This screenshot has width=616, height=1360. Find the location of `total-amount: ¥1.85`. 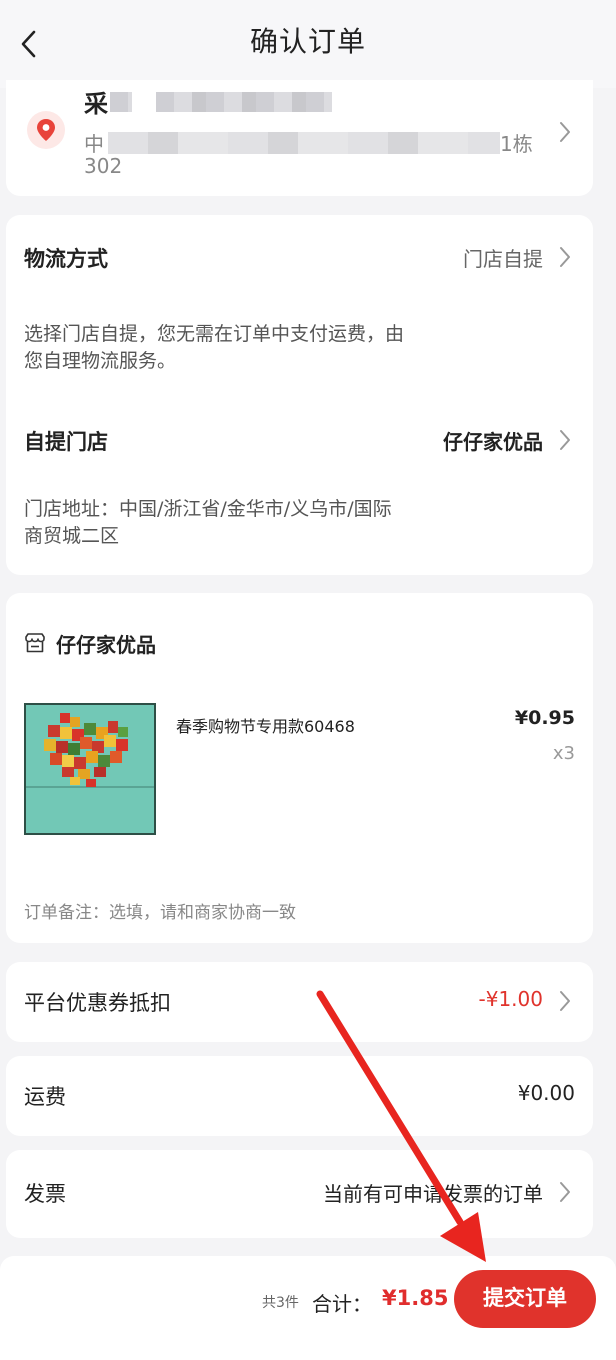

total-amount: ¥1.85 is located at coordinates (415, 1298).